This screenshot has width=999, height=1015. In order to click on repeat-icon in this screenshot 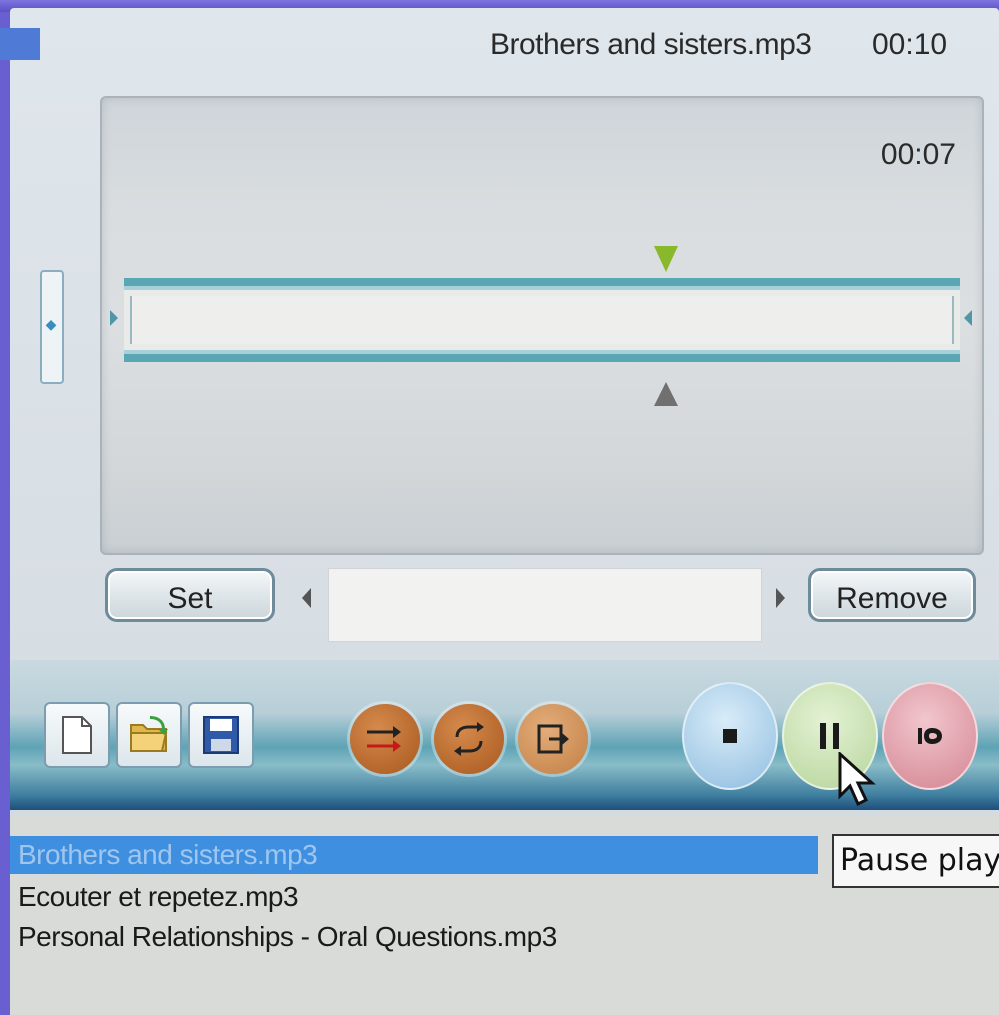, I will do `click(469, 739)`.